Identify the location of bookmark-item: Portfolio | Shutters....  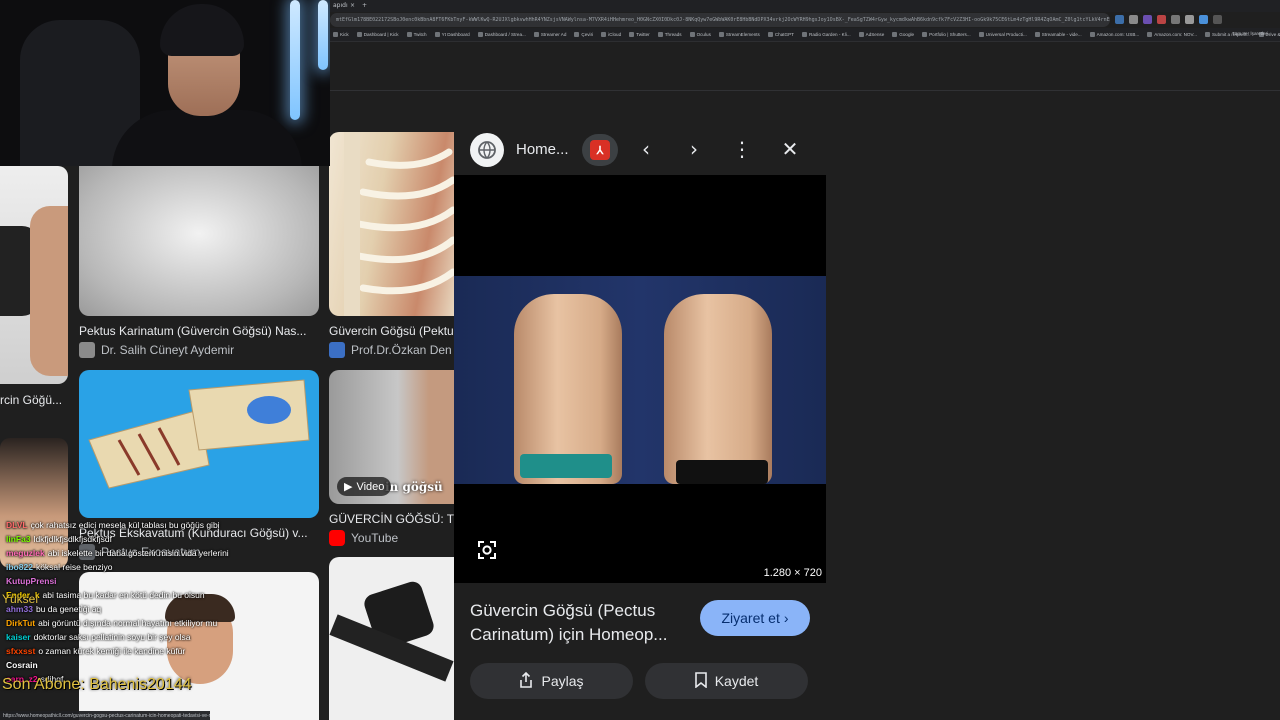
(946, 34).